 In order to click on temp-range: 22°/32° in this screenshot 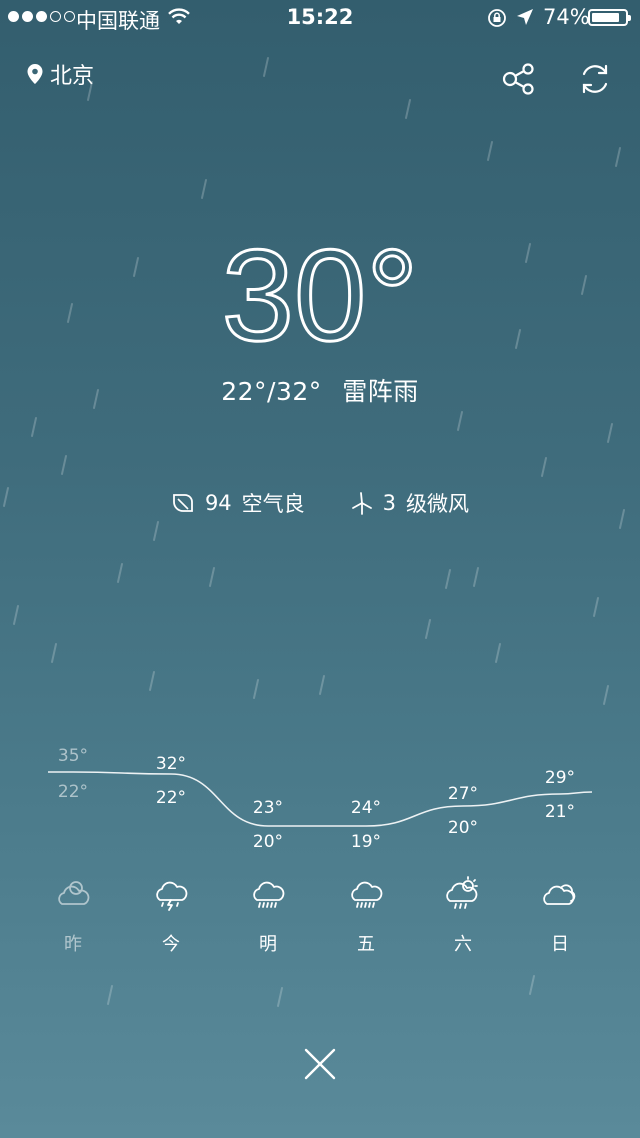, I will do `click(271, 391)`.